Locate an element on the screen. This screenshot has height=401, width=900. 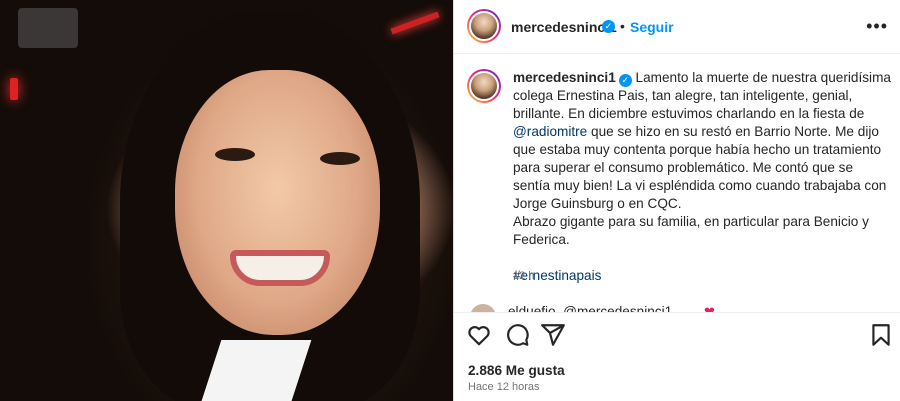
comment-button is located at coordinates (517, 335).